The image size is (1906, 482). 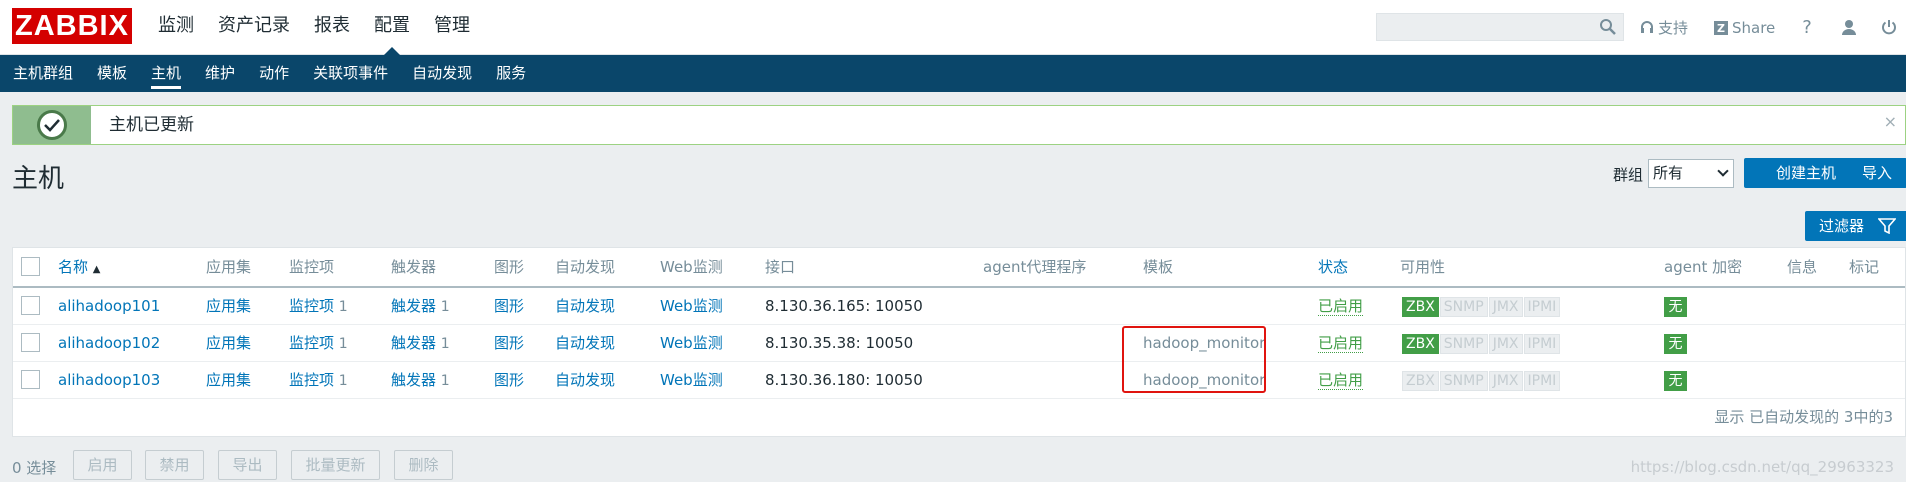 What do you see at coordinates (1691, 173) in the screenshot?
I see `group-select: 所有` at bounding box center [1691, 173].